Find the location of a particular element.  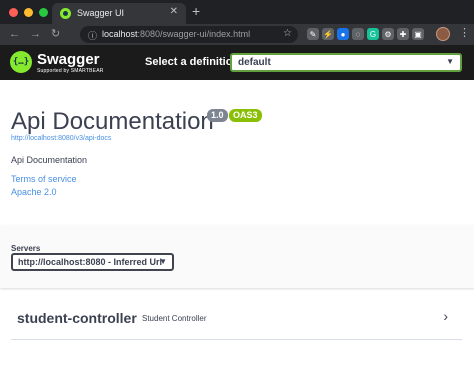

url-host: localhost is located at coordinates (120, 34).